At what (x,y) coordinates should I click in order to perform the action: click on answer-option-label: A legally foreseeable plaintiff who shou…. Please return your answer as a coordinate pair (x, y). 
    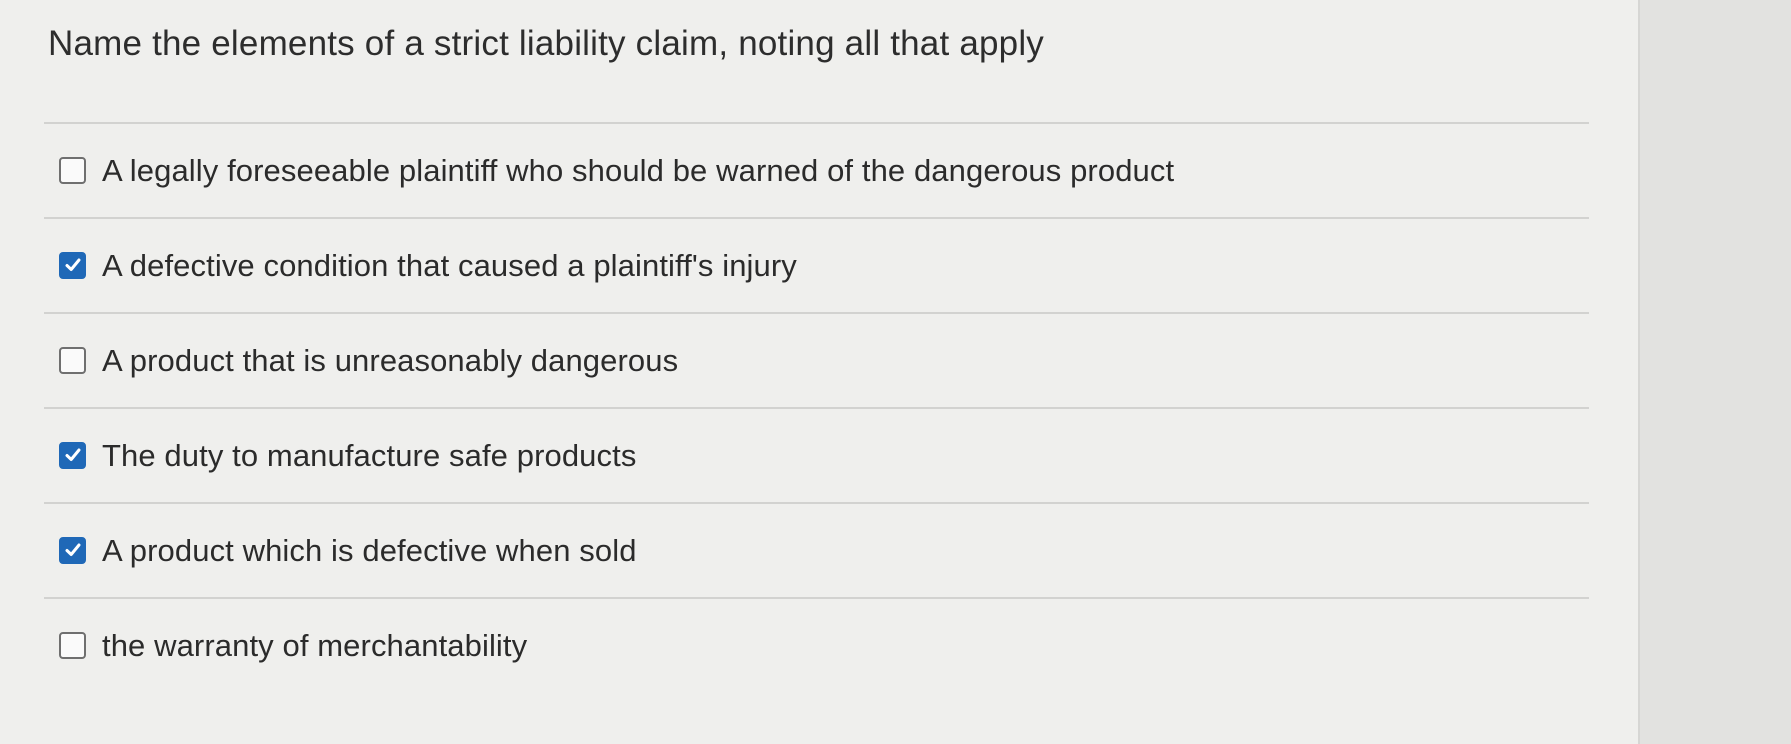
    Looking at the image, I should click on (638, 170).